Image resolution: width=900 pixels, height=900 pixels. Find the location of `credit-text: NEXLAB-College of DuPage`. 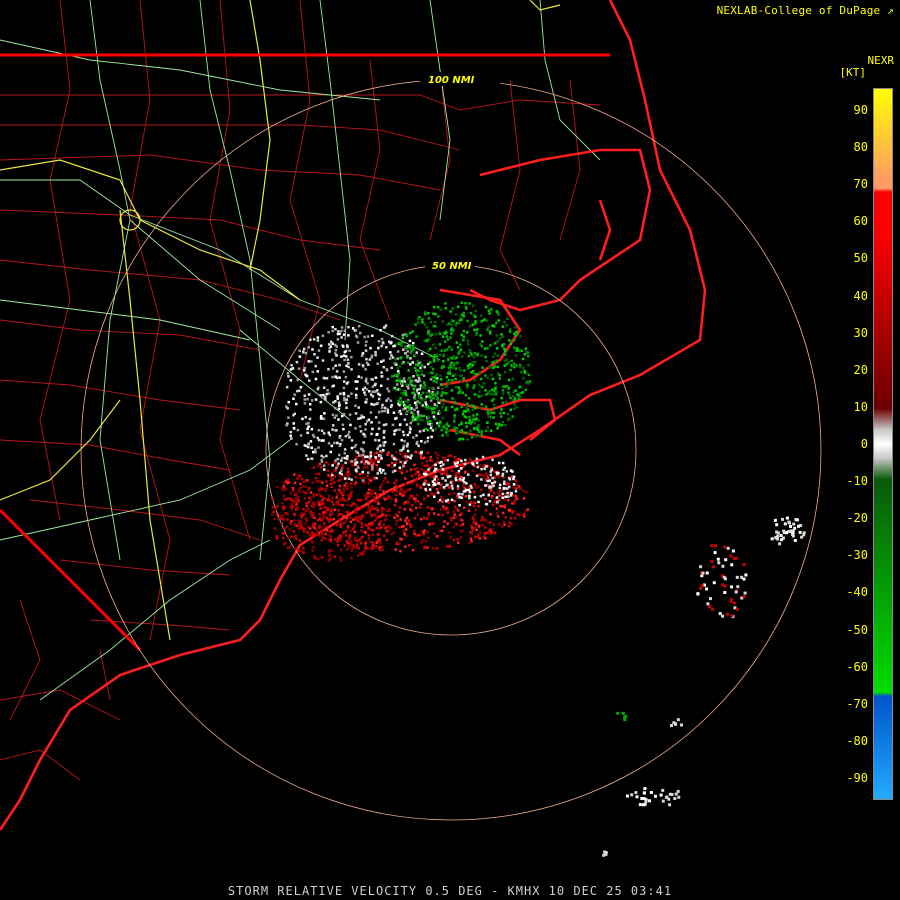

credit-text: NEXLAB-College of DuPage is located at coordinates (799, 10).